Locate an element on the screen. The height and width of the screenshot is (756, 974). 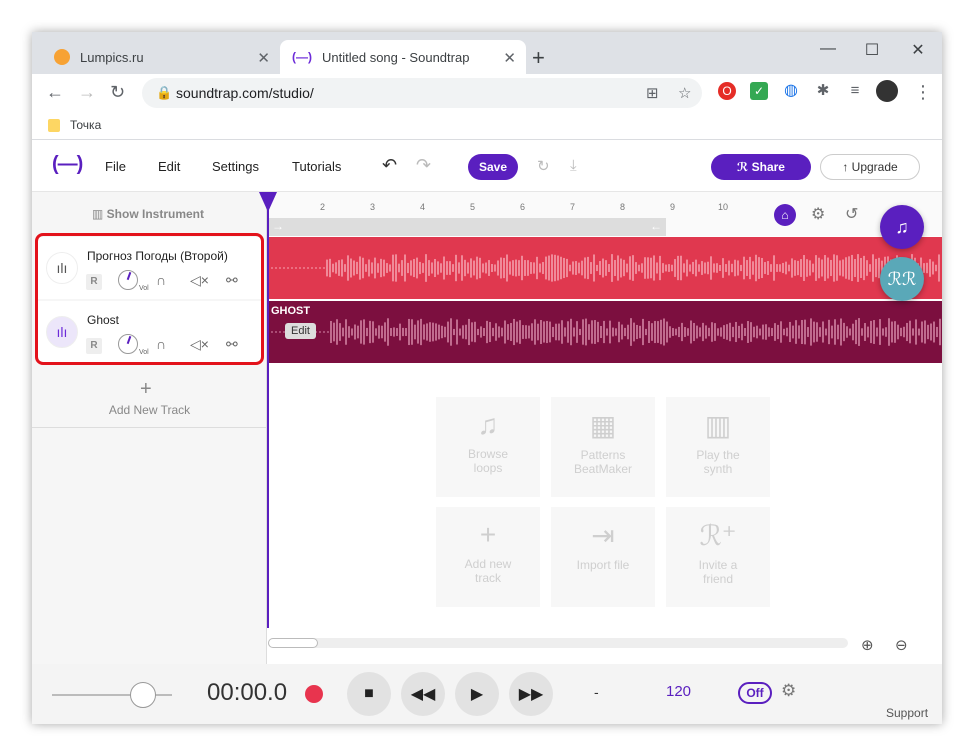
refresh-icon: ↻ is located at coordinates (543, 166).